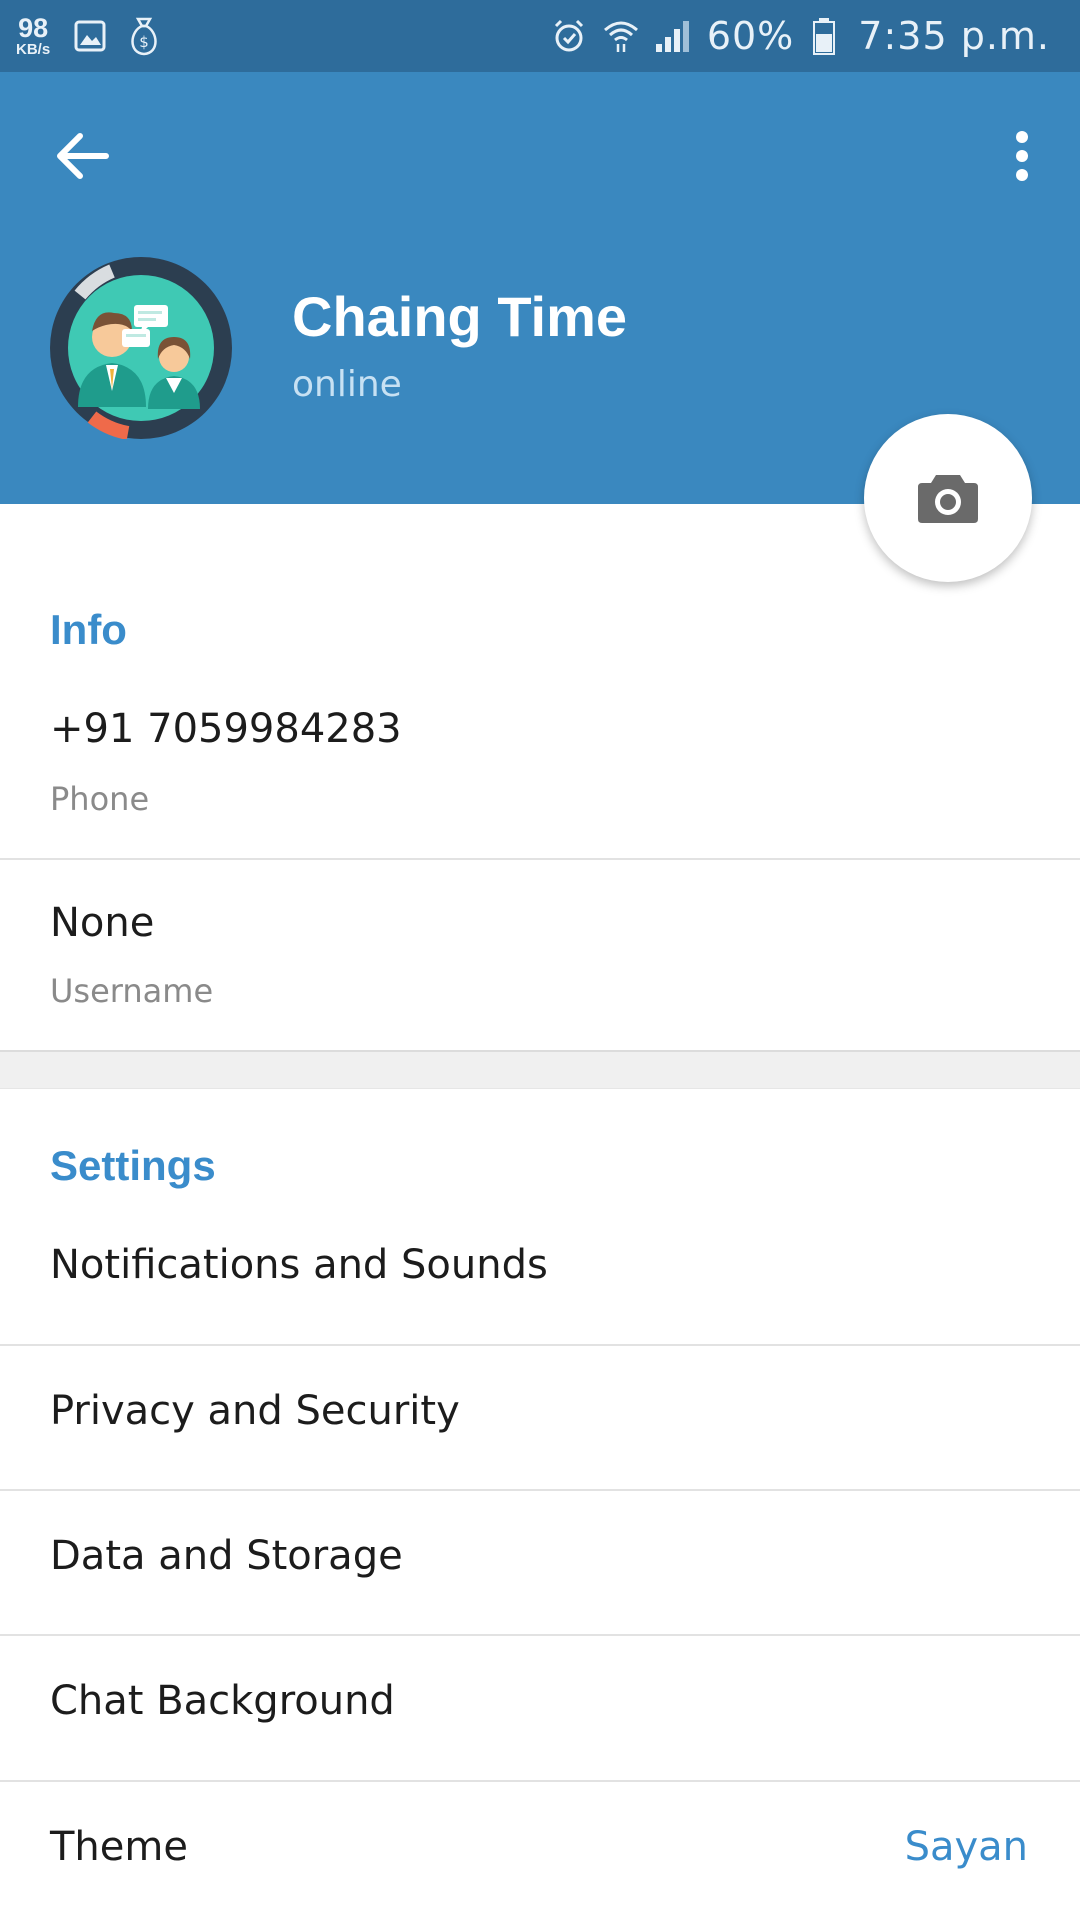  What do you see at coordinates (824, 36) in the screenshot?
I see `battery-icon` at bounding box center [824, 36].